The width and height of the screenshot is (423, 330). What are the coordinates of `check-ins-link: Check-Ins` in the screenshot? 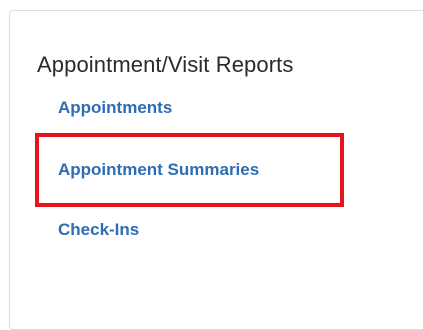 It's located at (98, 230).